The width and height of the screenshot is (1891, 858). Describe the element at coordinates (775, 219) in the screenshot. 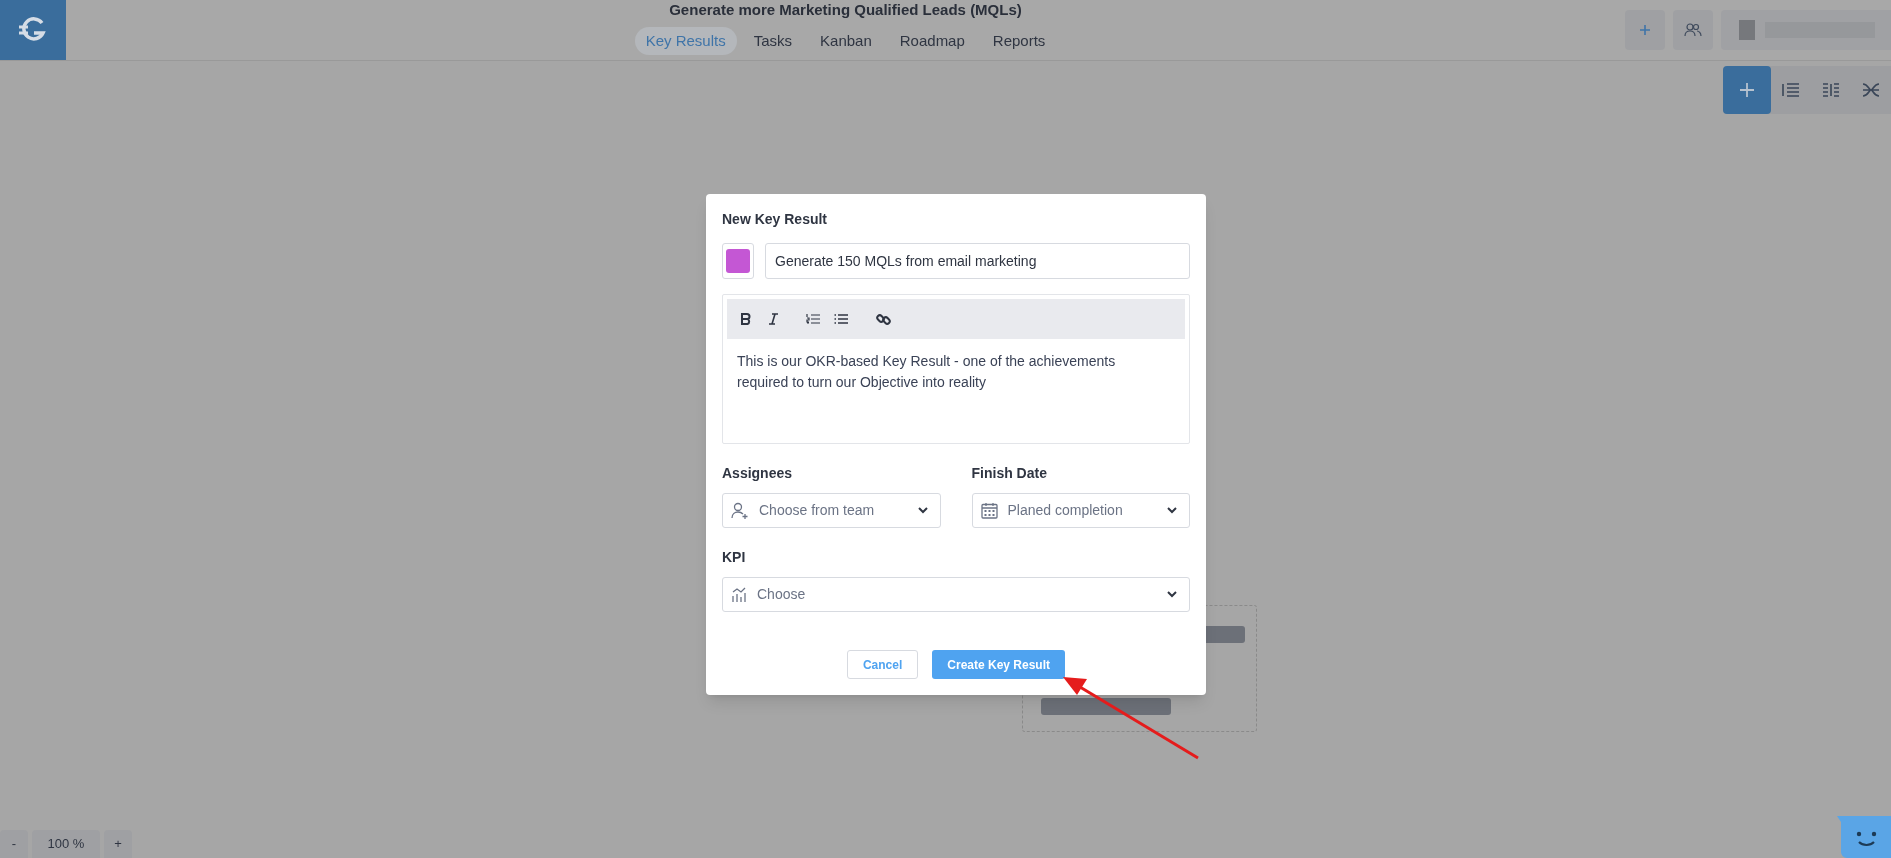

I see `dialog-title: New Key Result` at that location.